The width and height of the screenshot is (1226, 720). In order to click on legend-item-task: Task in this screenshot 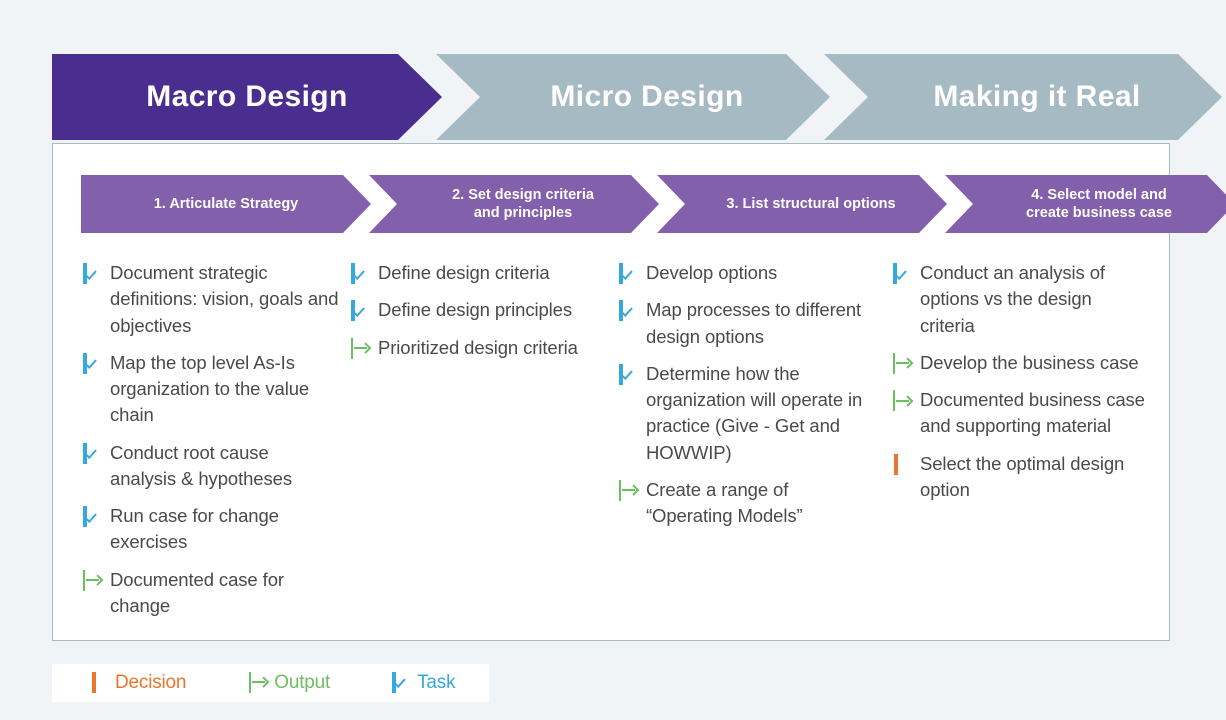, I will do `click(424, 682)`.